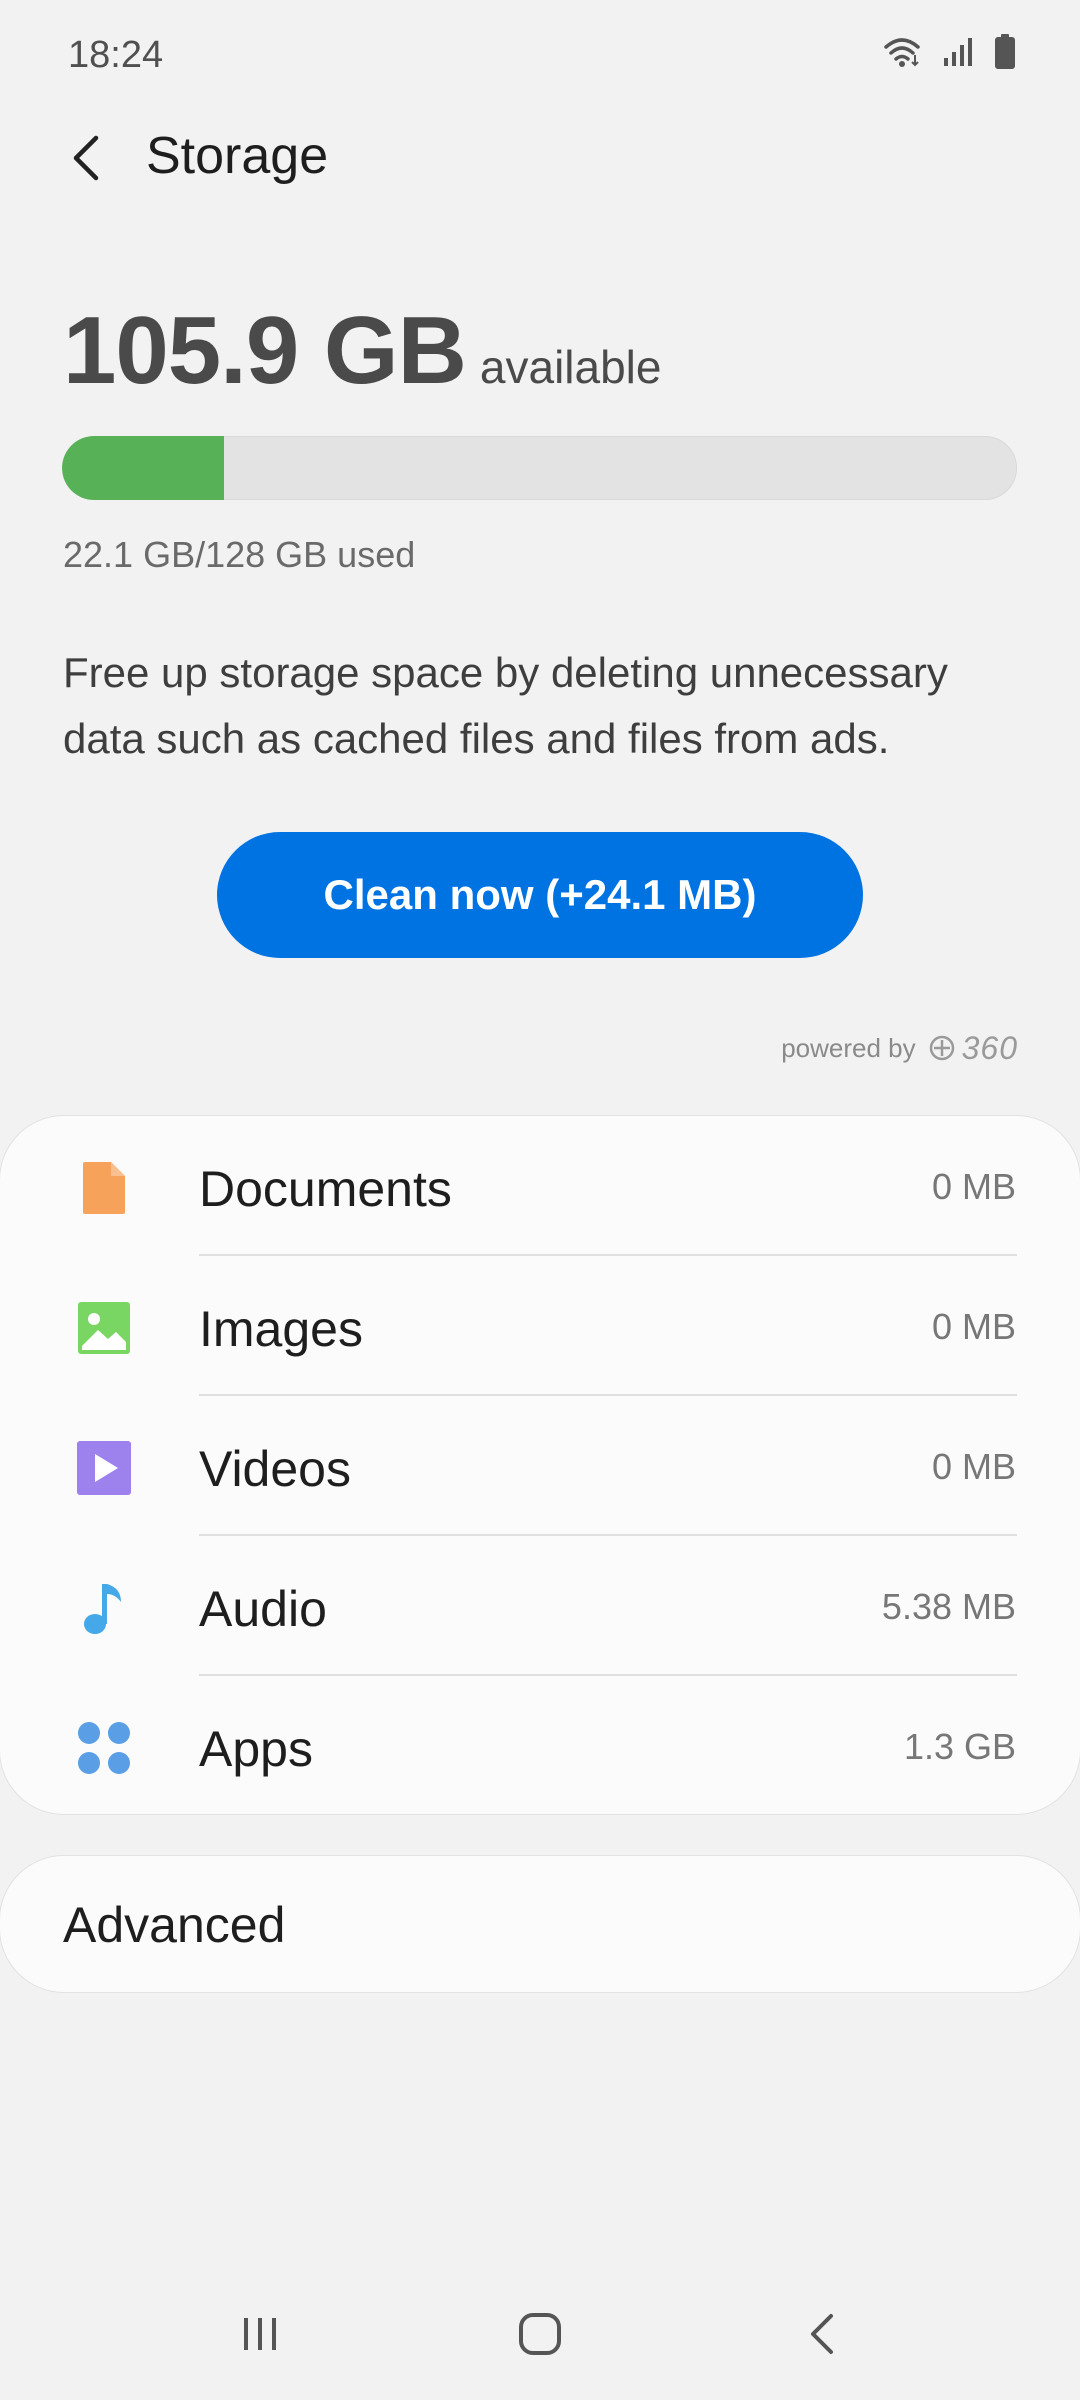 The width and height of the screenshot is (1080, 2400). I want to click on category-row-videos: Videos 0 MB, so click(540, 1466).